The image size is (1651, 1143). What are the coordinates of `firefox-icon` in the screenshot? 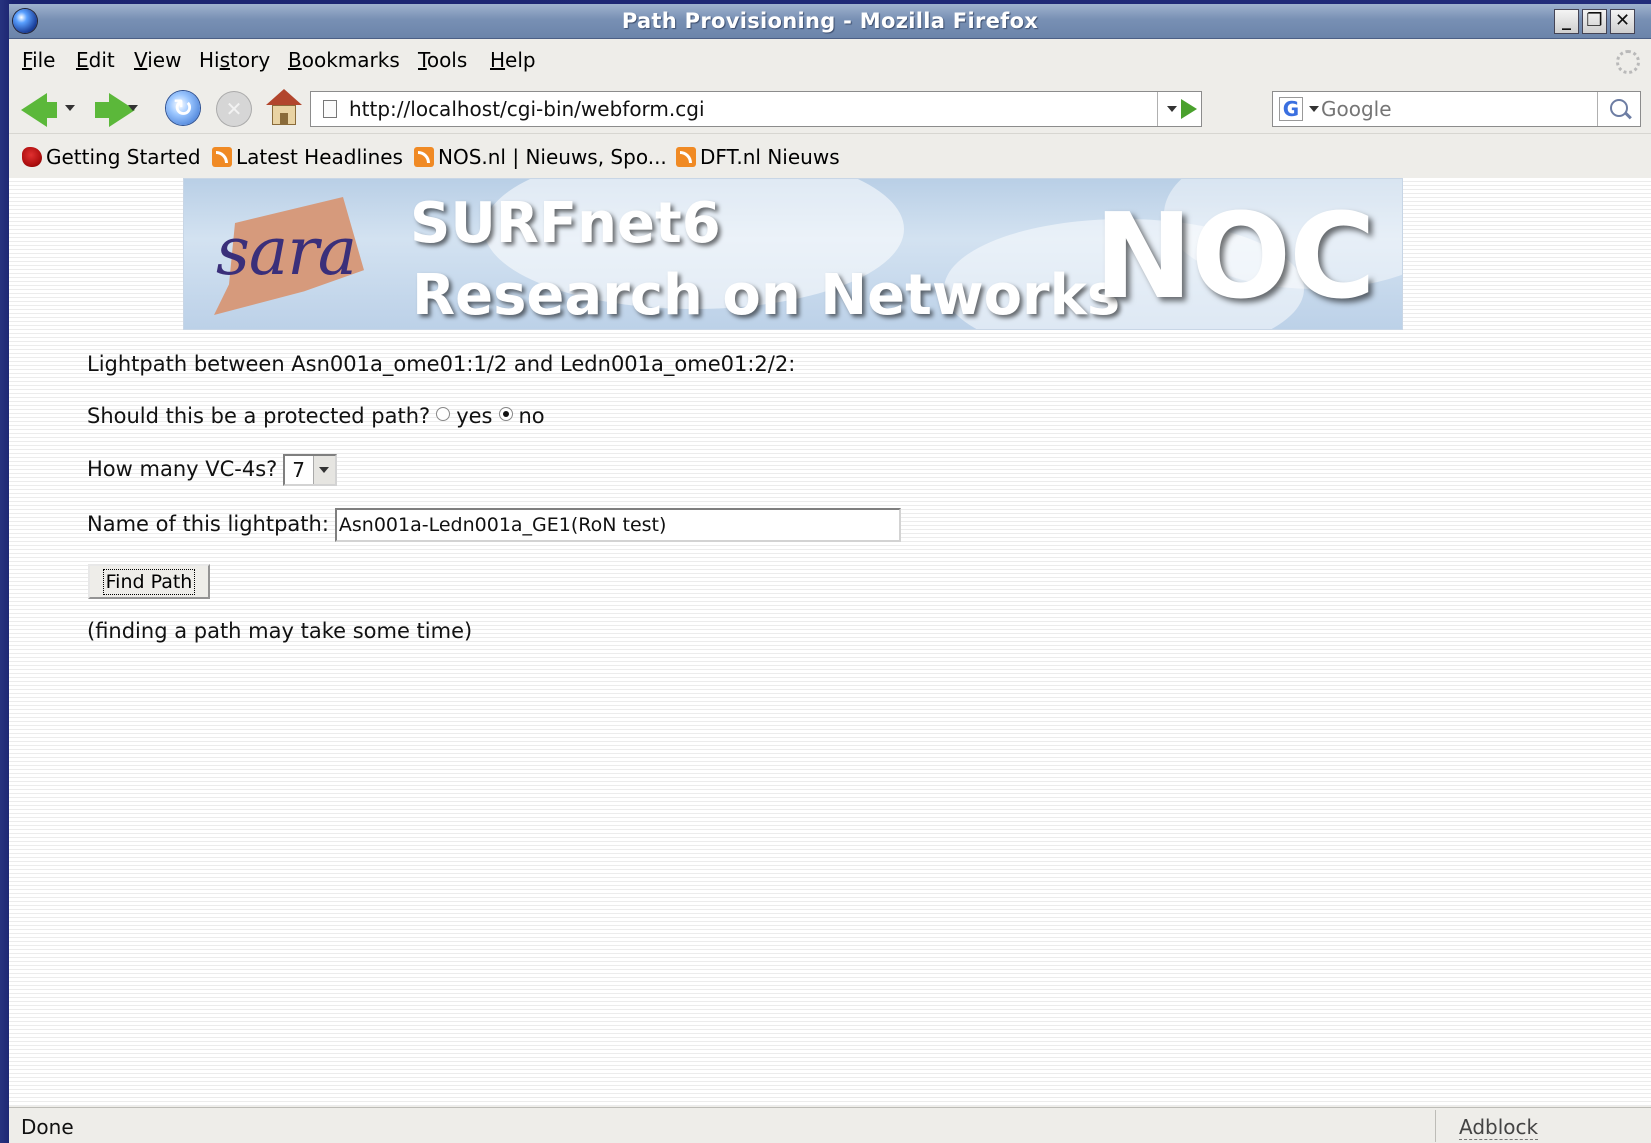 It's located at (32, 157).